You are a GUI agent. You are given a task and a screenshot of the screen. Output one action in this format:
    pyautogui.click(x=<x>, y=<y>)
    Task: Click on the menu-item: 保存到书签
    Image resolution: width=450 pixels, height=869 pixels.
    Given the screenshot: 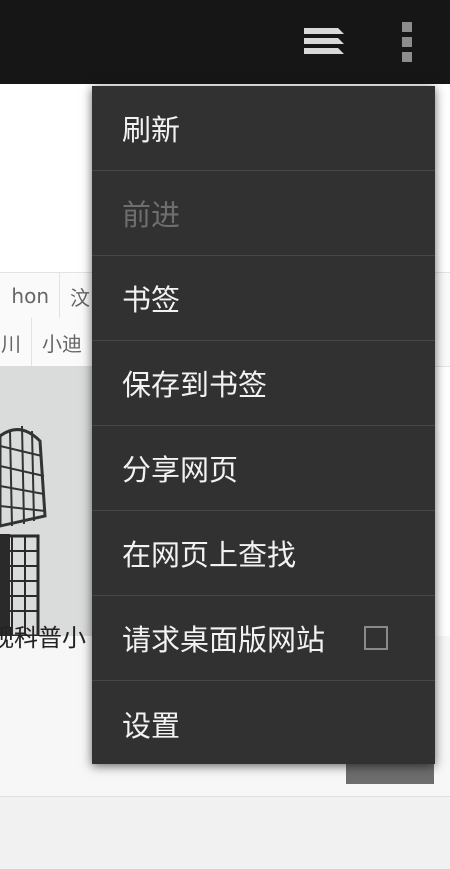 What is the action you would take?
    pyautogui.click(x=263, y=383)
    